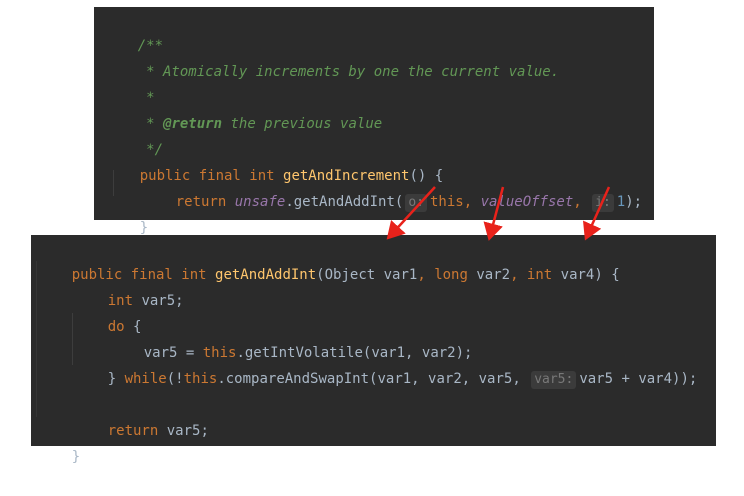 The width and height of the screenshot is (744, 496). Describe the element at coordinates (145, 379) in the screenshot. I see `while-keyword: while` at that location.